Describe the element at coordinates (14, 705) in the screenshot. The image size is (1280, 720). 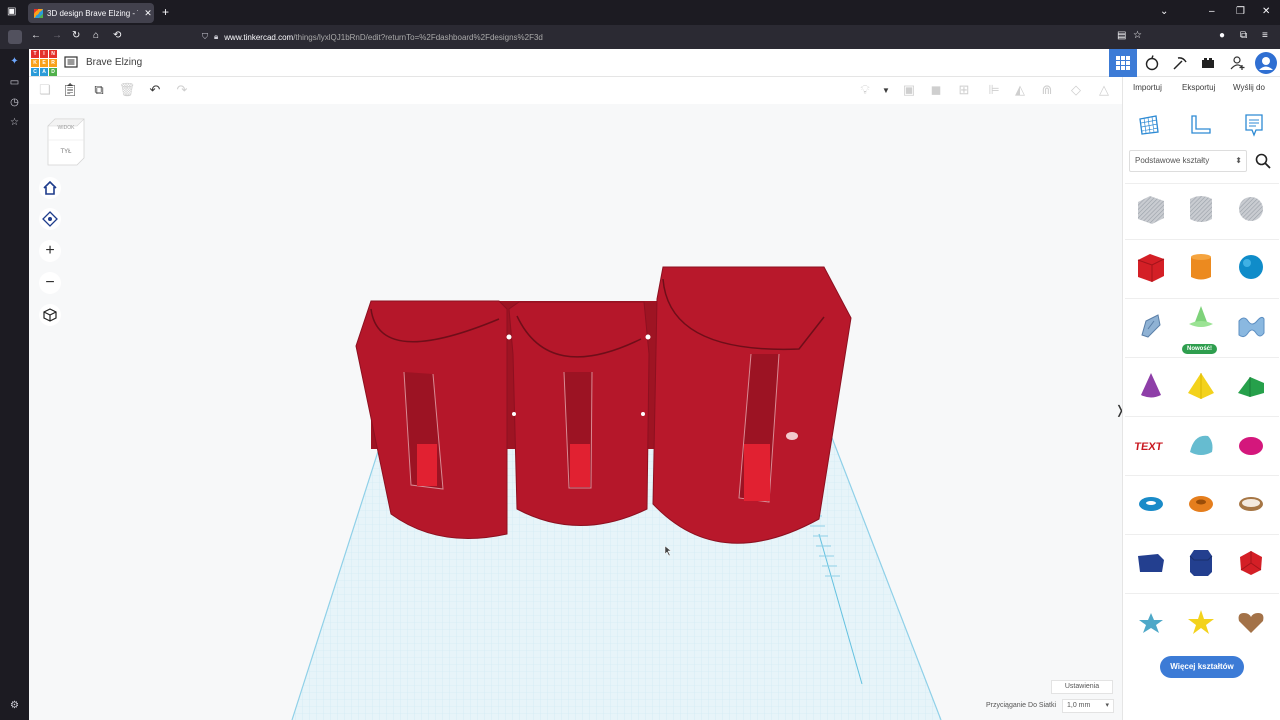
I see `customize-gear-icon: ⚙` at that location.